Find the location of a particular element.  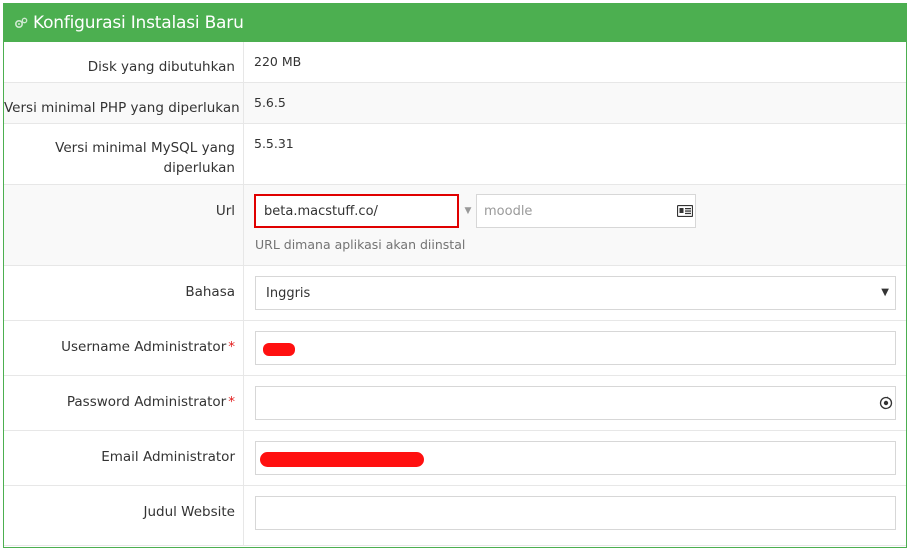

dropdown-arrow-icon: ▼ is located at coordinates (885, 292).